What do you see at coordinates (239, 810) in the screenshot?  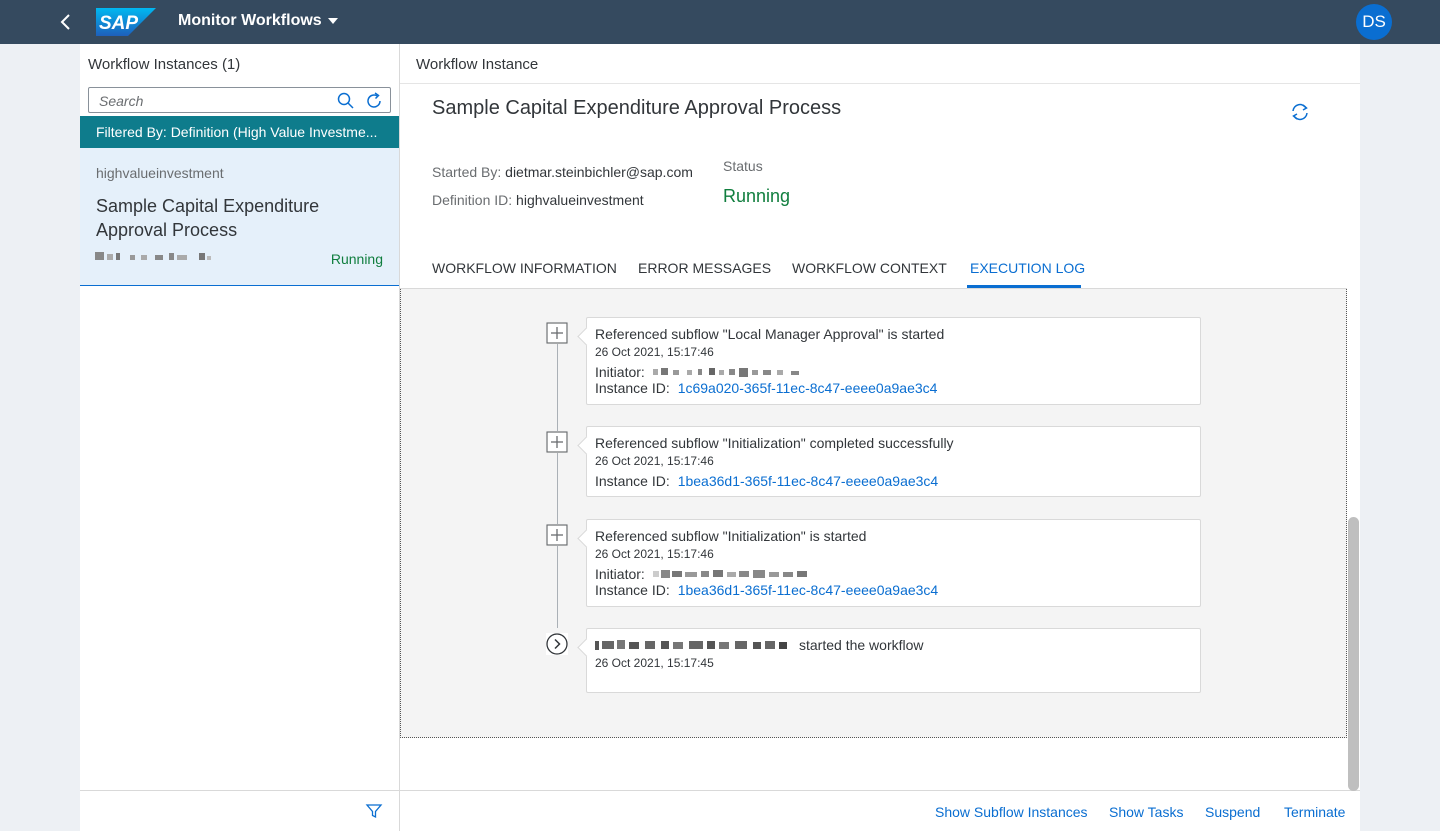 I see `master-footer-toolbar` at bounding box center [239, 810].